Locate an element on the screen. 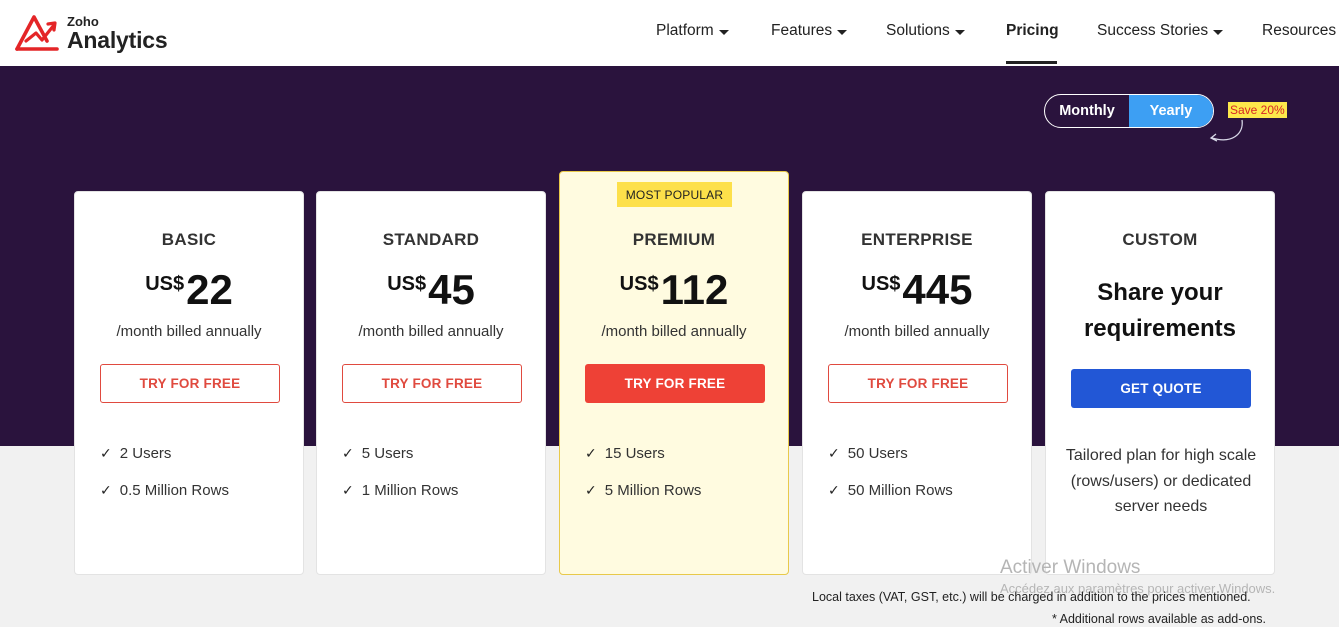 Image resolution: width=1339 pixels, height=627 pixels. feature-users: ✓ 2 Users is located at coordinates (135, 453).